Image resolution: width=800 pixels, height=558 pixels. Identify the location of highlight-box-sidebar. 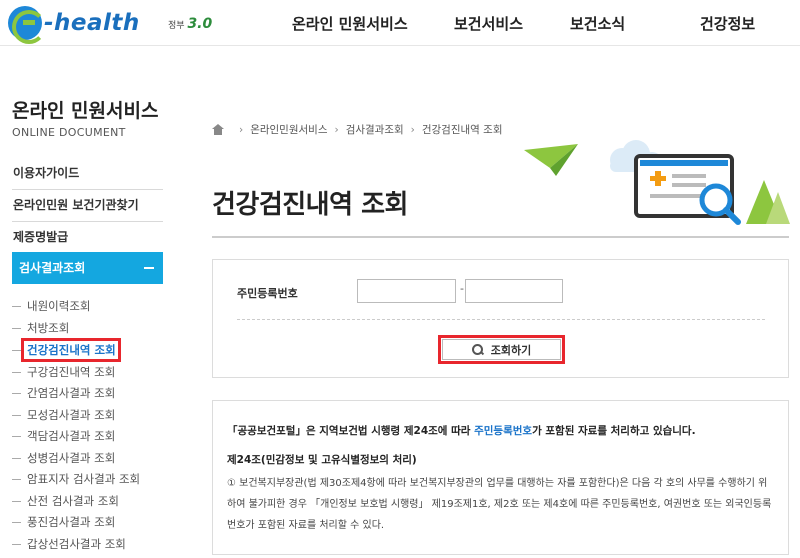
(71, 350).